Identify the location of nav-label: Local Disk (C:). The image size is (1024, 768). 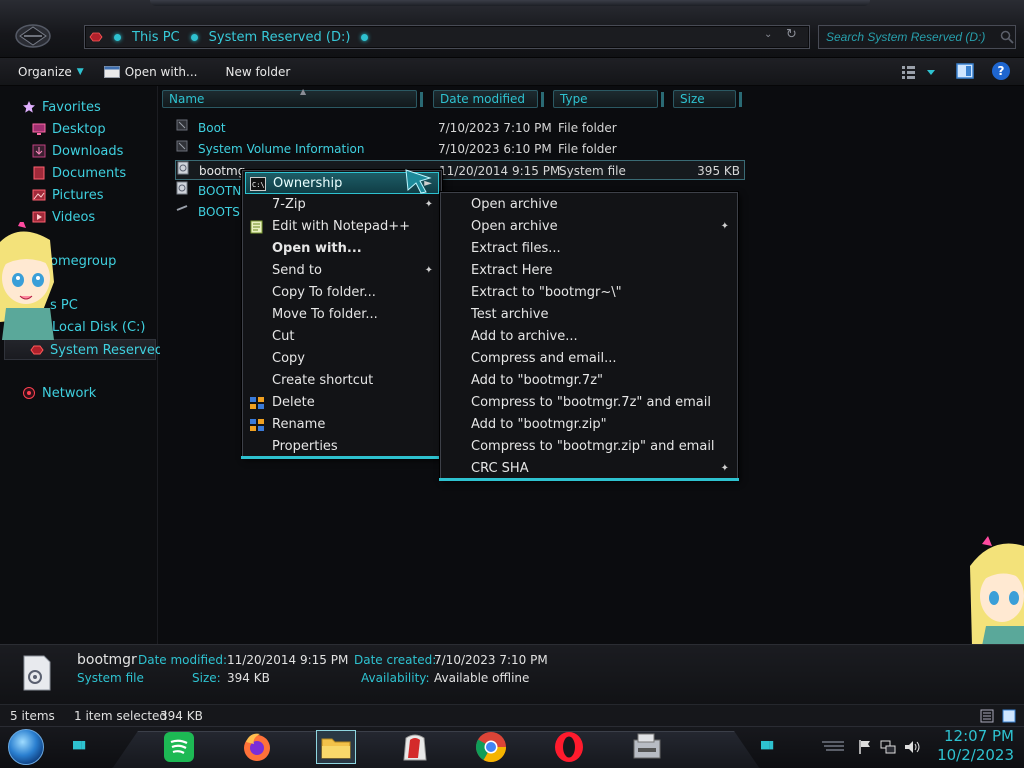
(99, 327).